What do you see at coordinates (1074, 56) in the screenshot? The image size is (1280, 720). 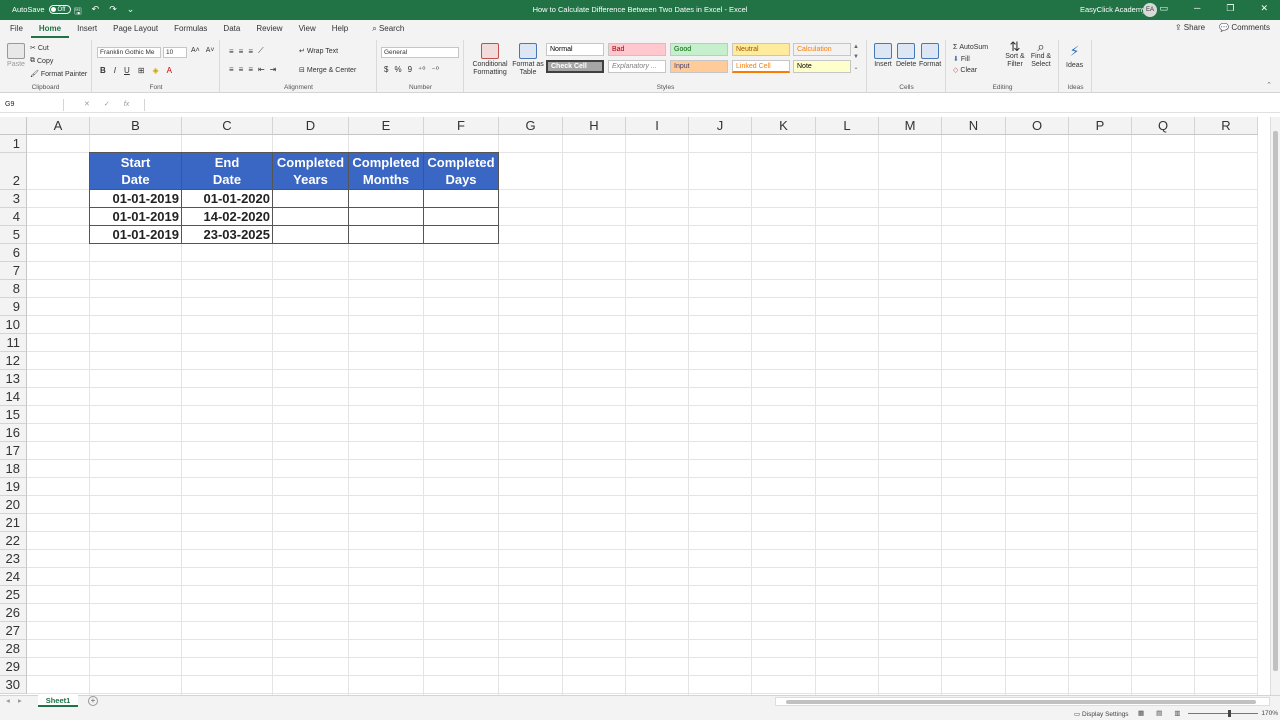 I see `ideas-button: ⚡ Ideas` at bounding box center [1074, 56].